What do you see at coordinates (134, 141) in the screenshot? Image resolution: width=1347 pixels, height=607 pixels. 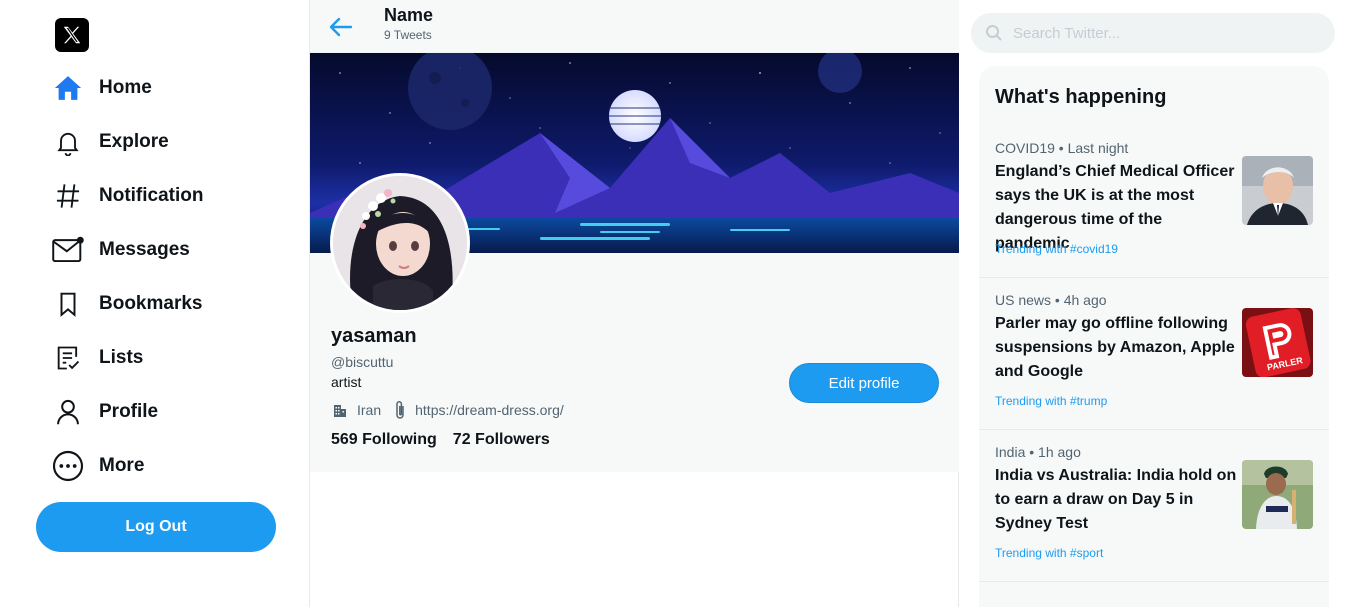 I see `nav-explore-label: Explore` at bounding box center [134, 141].